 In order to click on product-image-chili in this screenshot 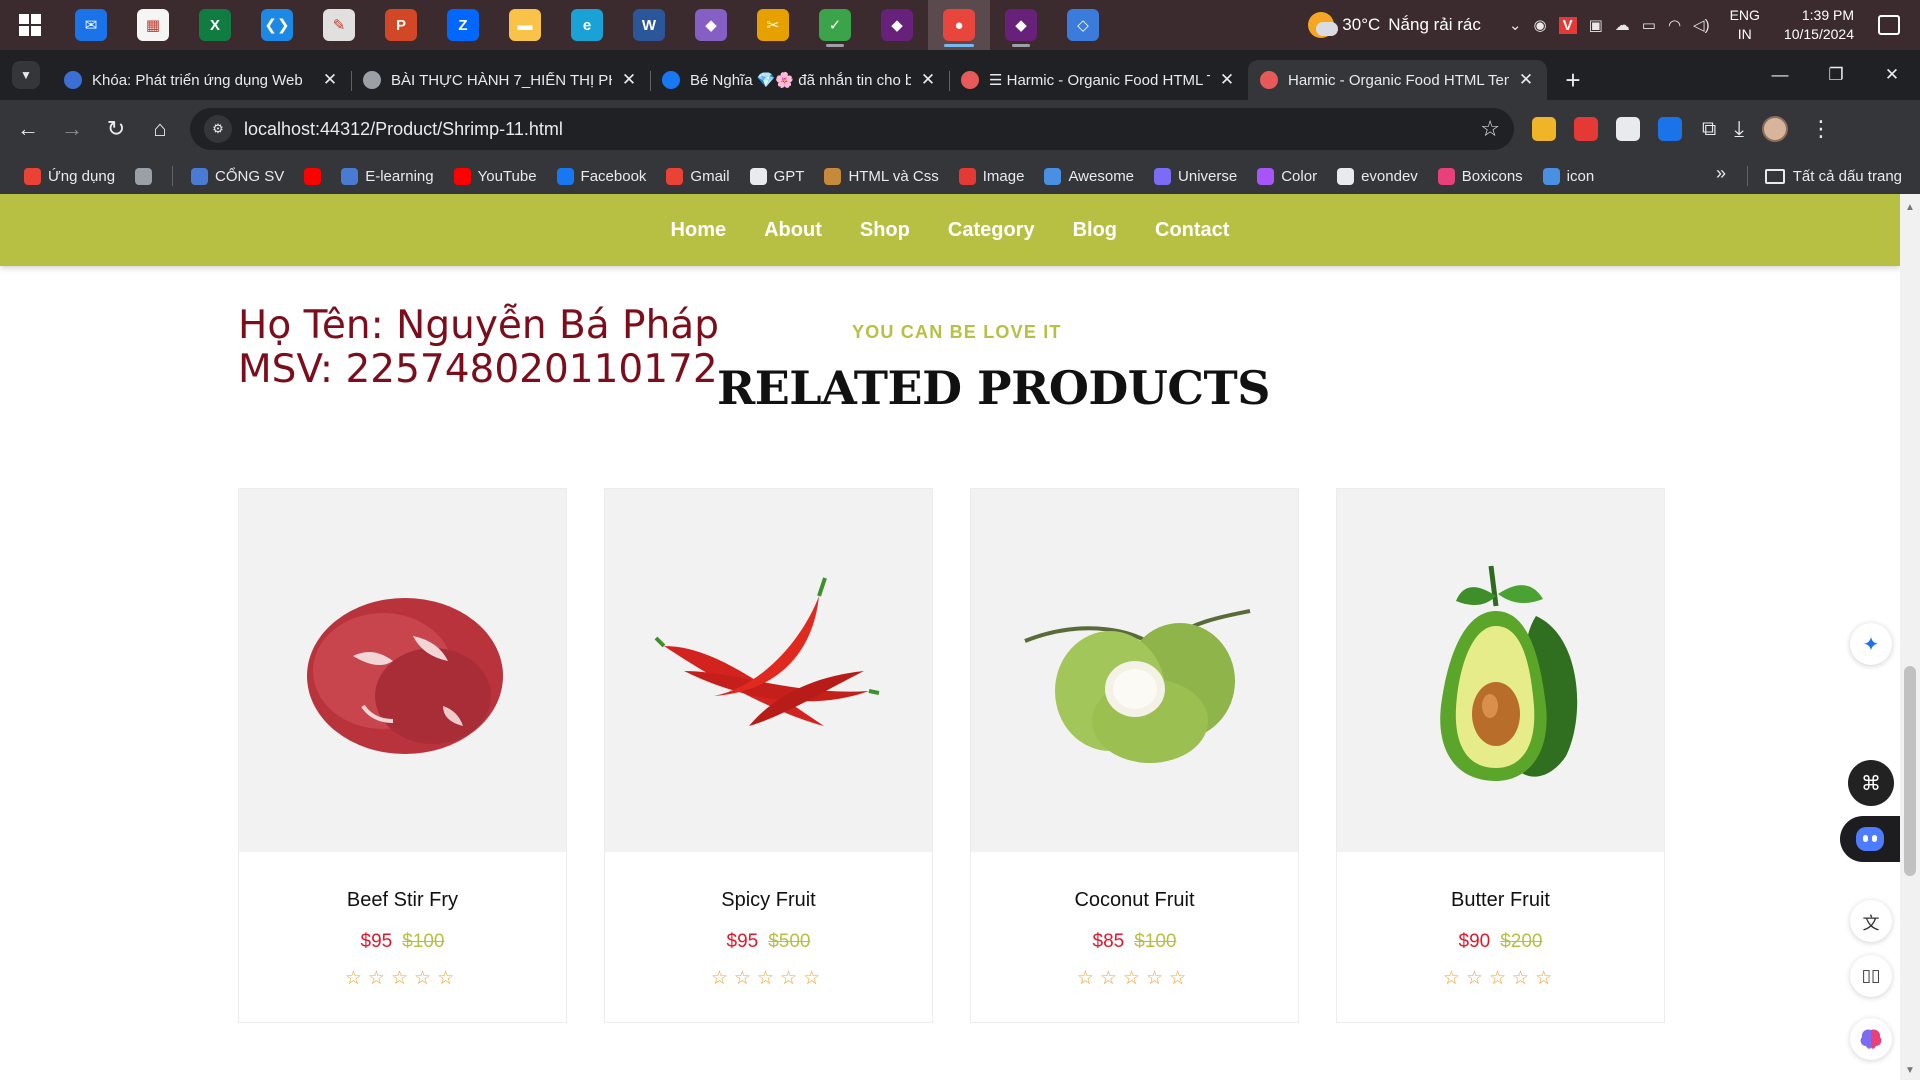, I will do `click(768, 670)`.